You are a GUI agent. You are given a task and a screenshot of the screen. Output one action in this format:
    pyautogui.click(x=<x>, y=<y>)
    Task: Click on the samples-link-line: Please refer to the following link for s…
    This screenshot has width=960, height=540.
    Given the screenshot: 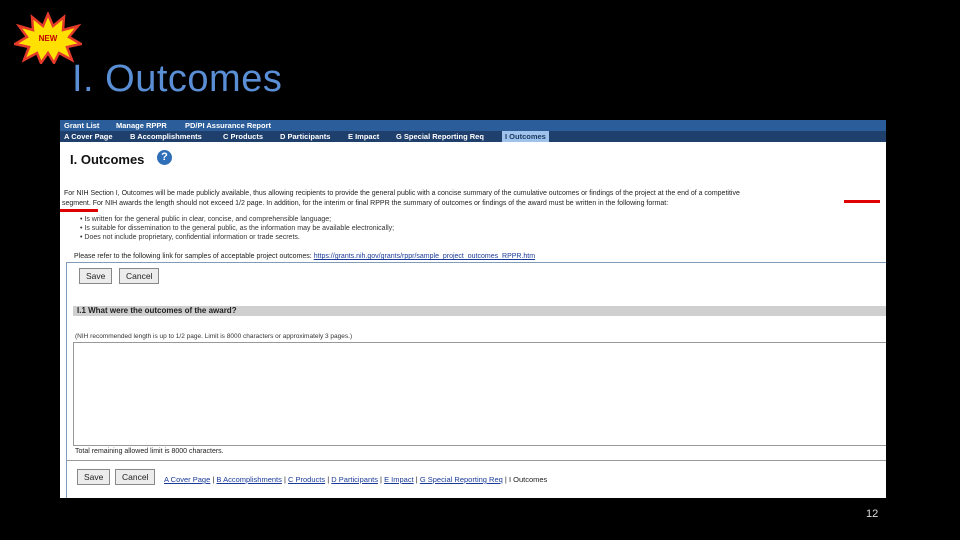 What is the action you would take?
    pyautogui.click(x=305, y=256)
    